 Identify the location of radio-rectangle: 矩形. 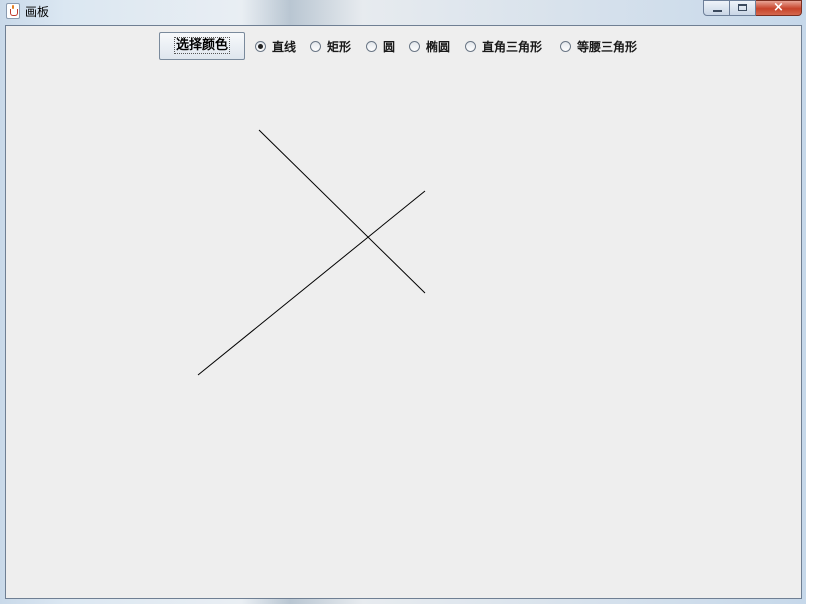
(330, 46).